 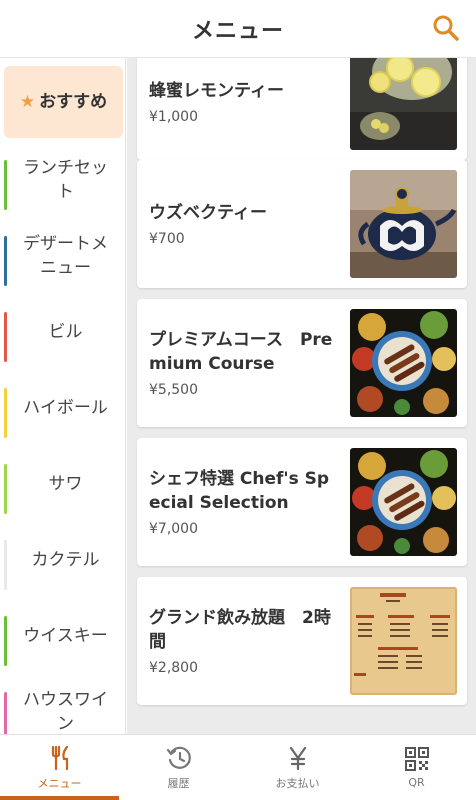 What do you see at coordinates (297, 758) in the screenshot?
I see `yen-icon` at bounding box center [297, 758].